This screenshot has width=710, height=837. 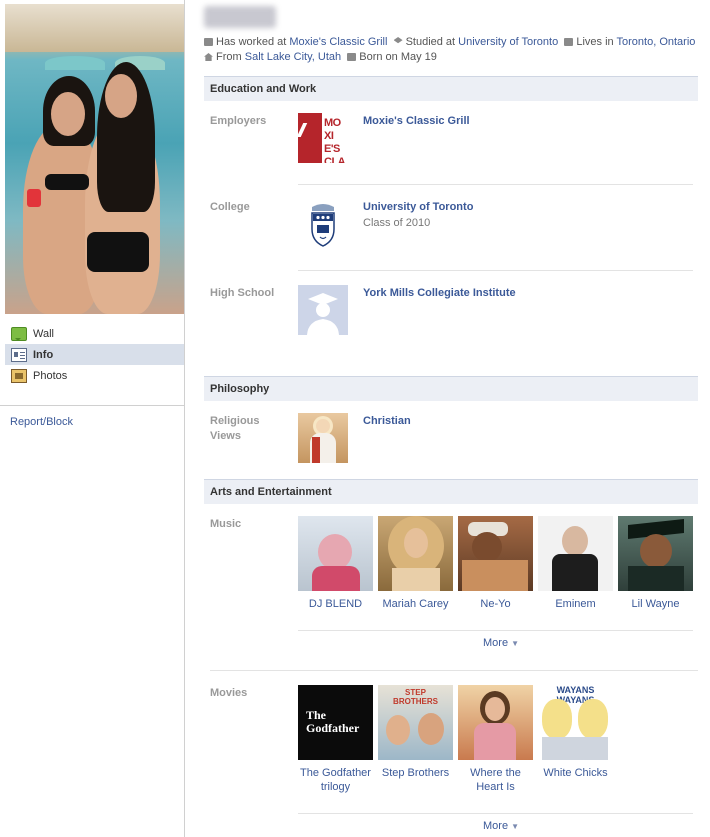 I want to click on music-label: Music, so click(x=226, y=524).